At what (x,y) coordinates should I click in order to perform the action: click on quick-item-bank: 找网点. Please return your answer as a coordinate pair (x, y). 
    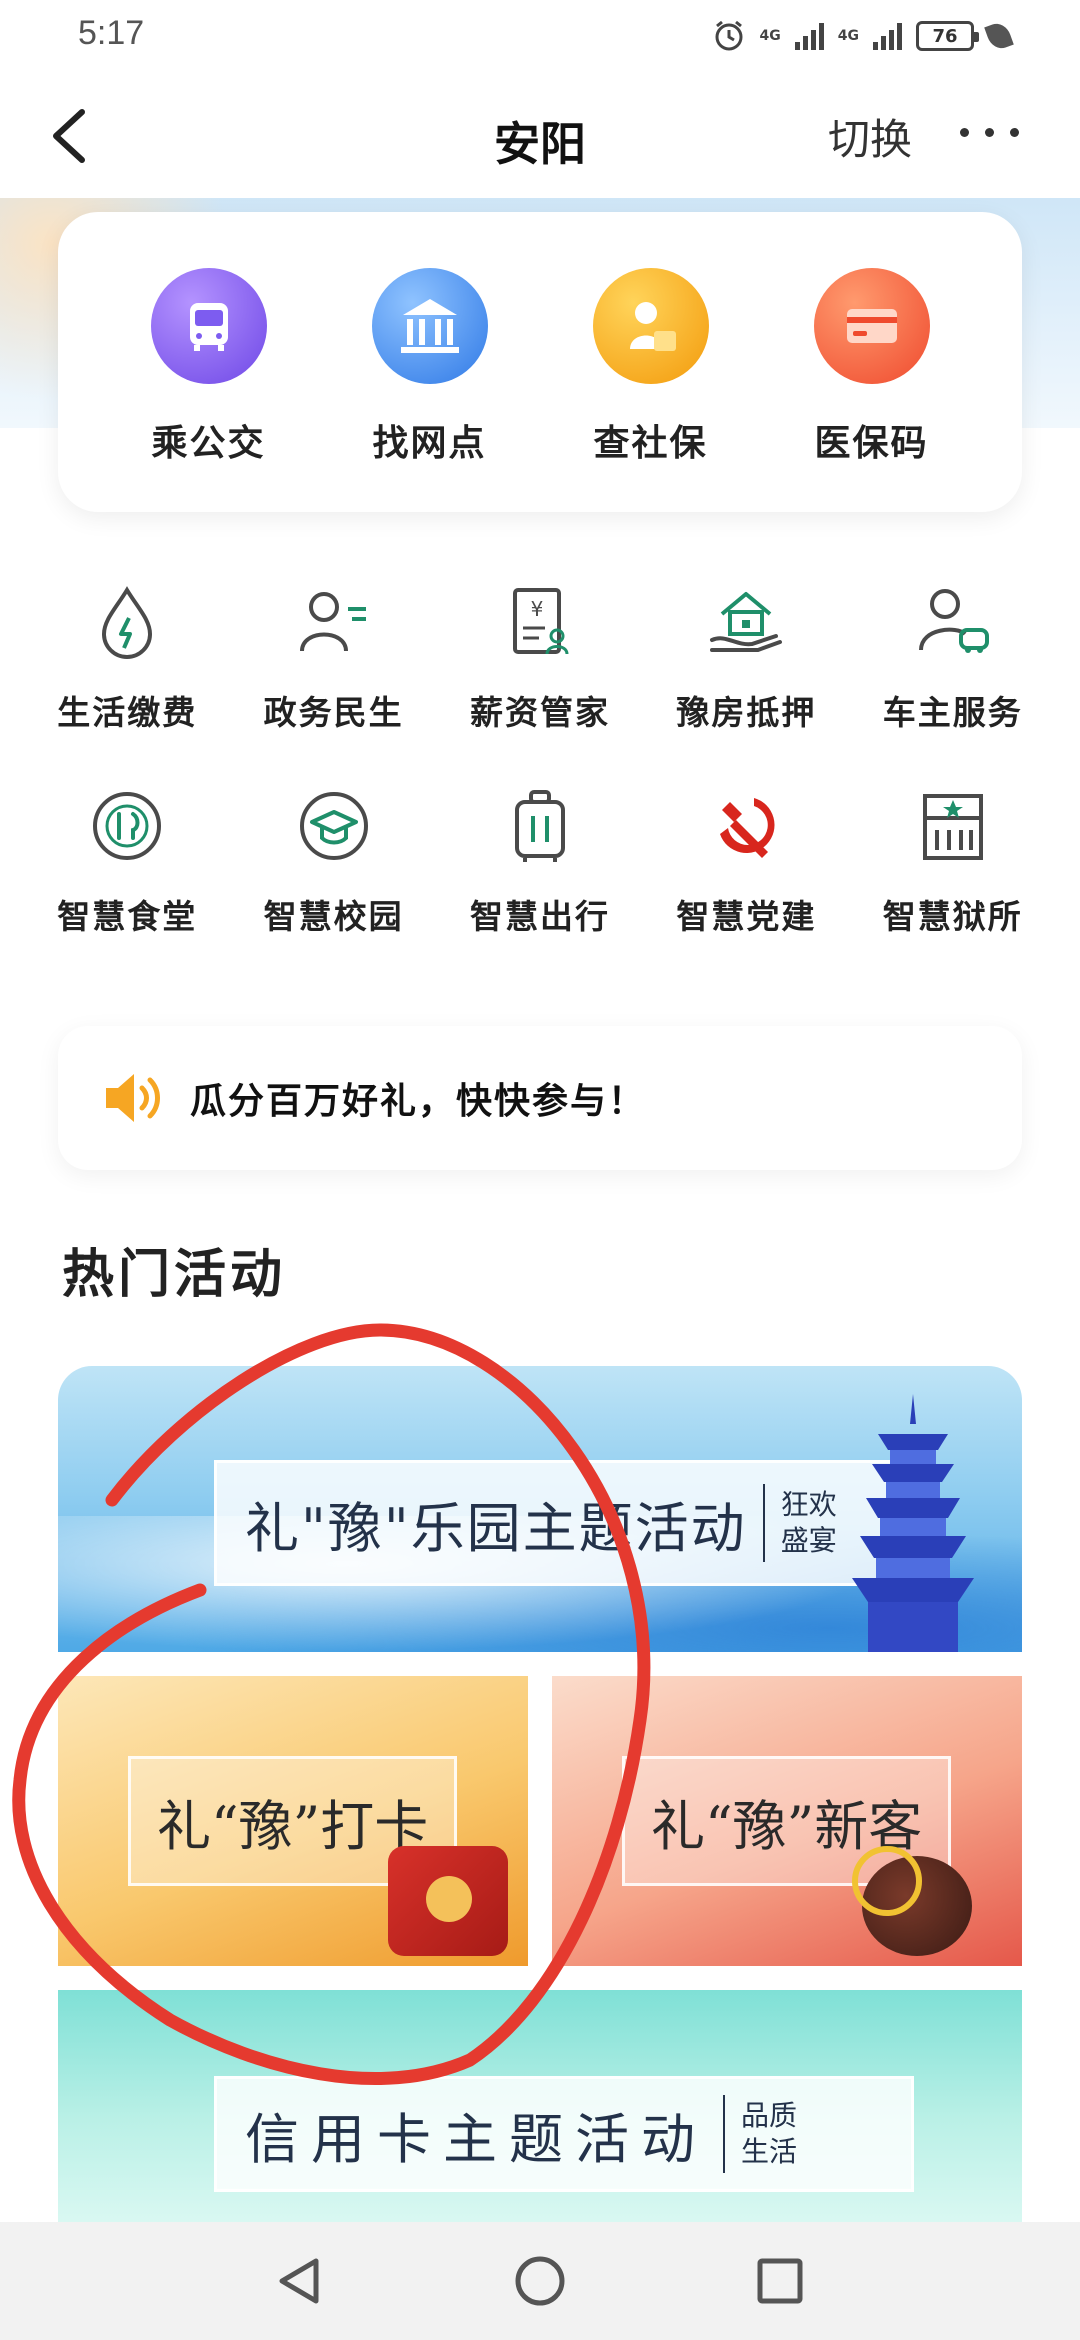
    Looking at the image, I should click on (430, 362).